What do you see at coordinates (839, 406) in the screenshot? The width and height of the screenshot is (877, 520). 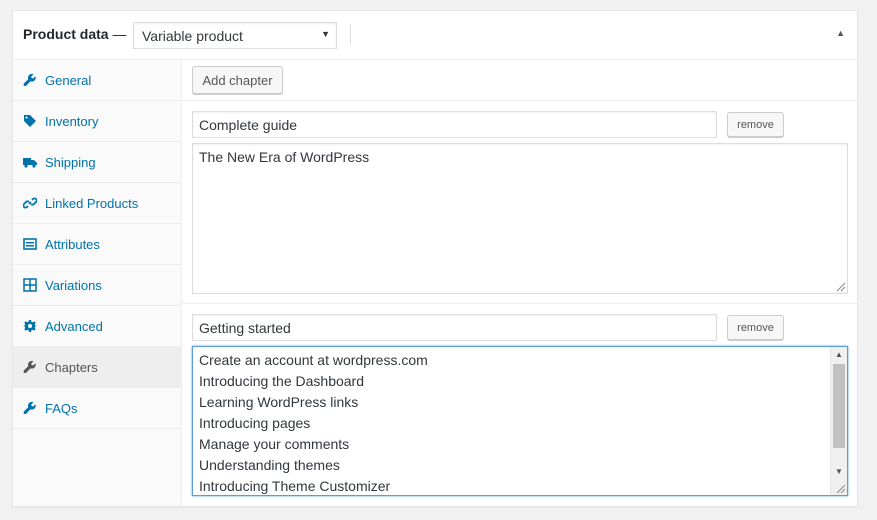 I see `scrollbar-thumb` at bounding box center [839, 406].